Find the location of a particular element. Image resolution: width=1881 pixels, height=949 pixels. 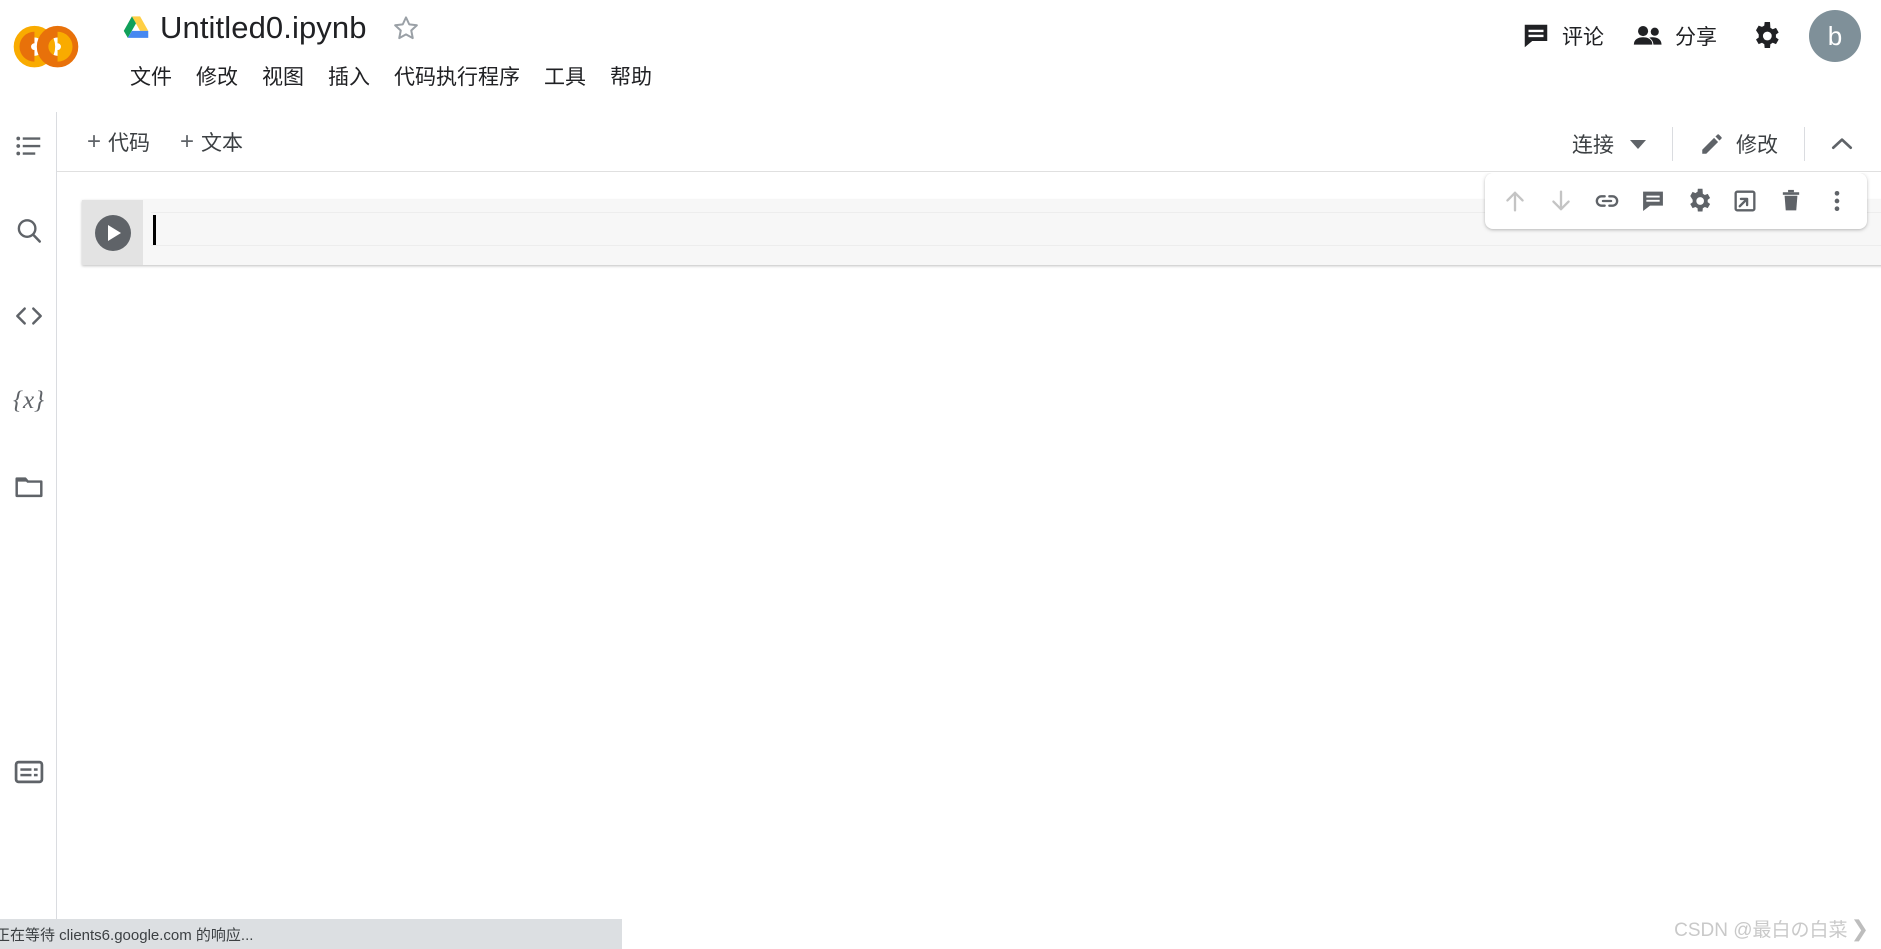

move-cell-up-button is located at coordinates (1515, 201).